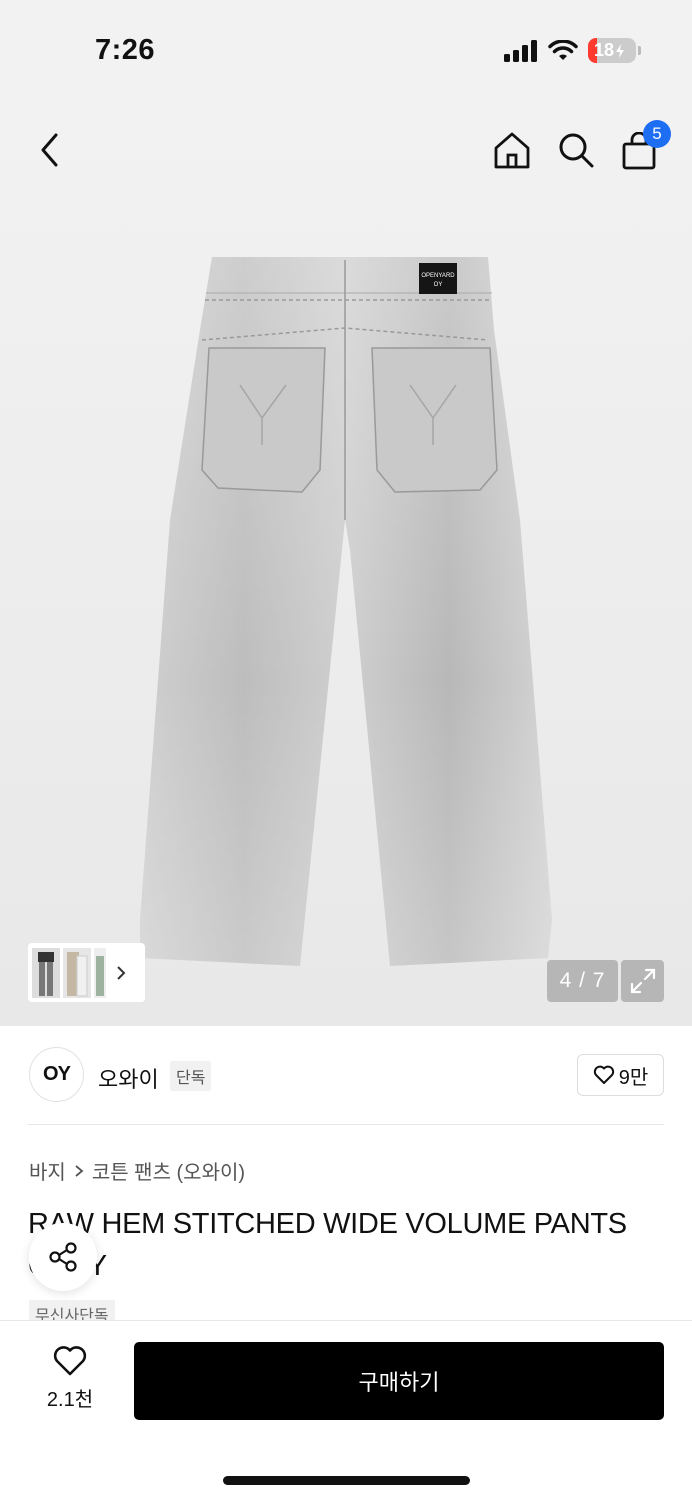  What do you see at coordinates (70, 1378) in the screenshot?
I see `wishlist-button: 2.1천` at bounding box center [70, 1378].